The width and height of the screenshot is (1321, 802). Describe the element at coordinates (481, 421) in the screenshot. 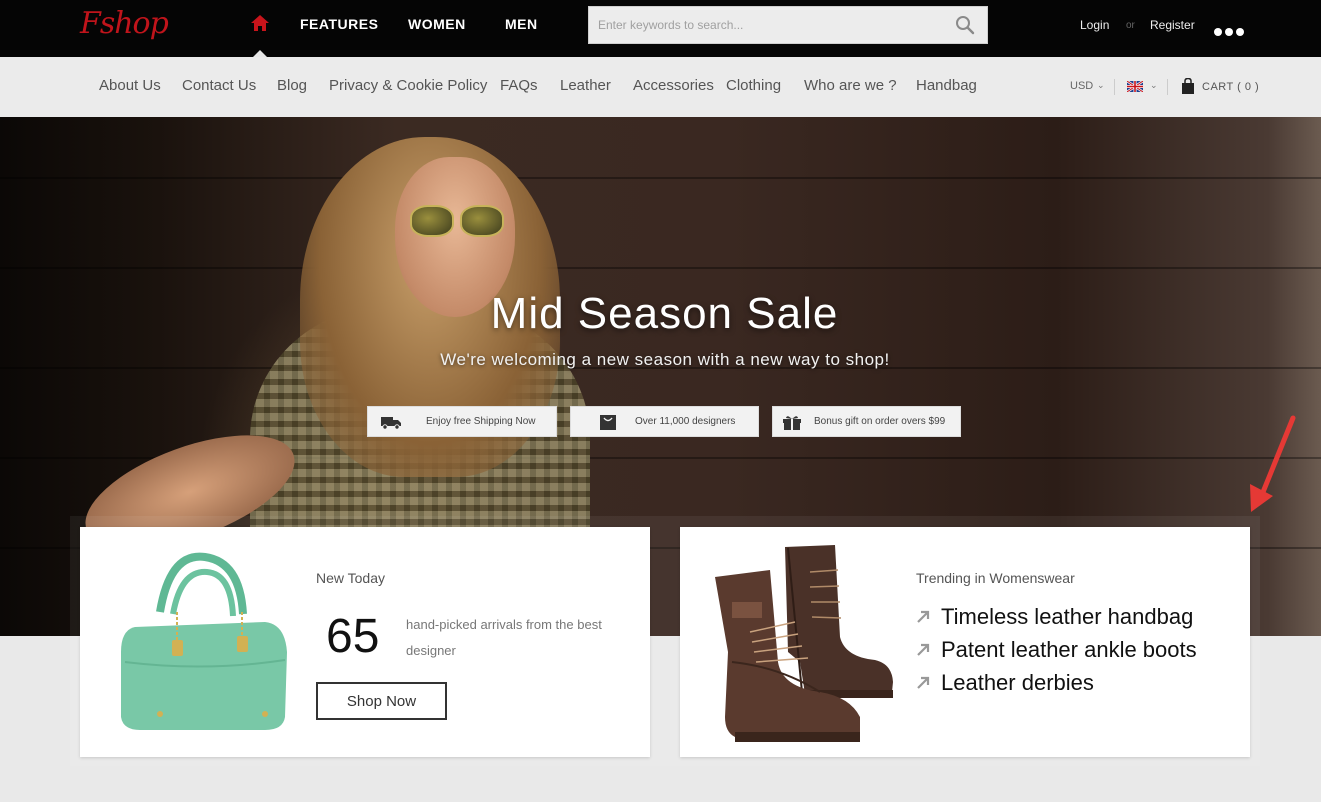

I see `badge-label: Enjoy free Shipping Now` at that location.